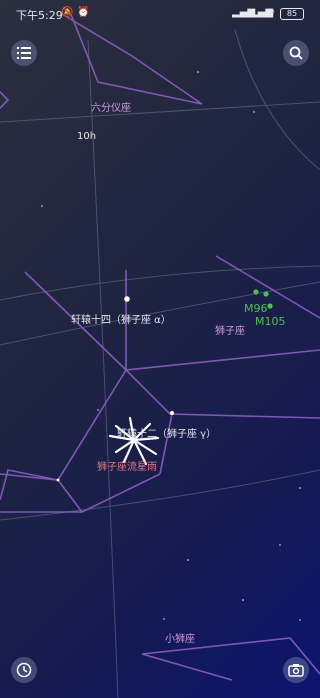 The height and width of the screenshot is (698, 320). What do you see at coordinates (87, 136) in the screenshot?
I see `label-ra-10h: 10h` at bounding box center [87, 136].